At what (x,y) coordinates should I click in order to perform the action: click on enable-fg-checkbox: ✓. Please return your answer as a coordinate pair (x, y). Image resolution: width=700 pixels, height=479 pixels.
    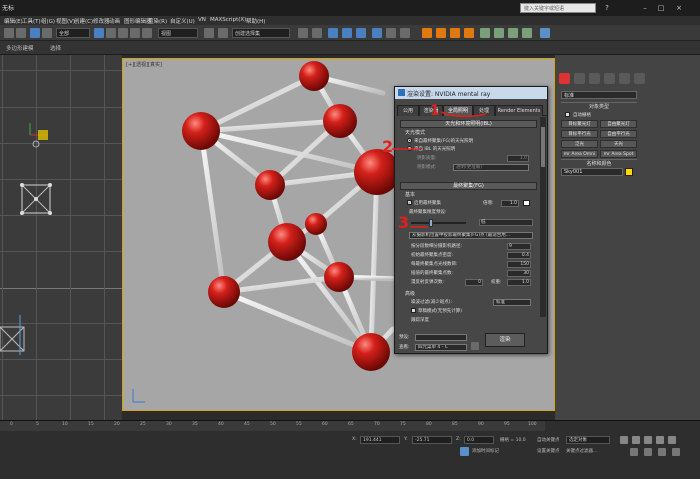
    Looking at the image, I should click on (409, 202).